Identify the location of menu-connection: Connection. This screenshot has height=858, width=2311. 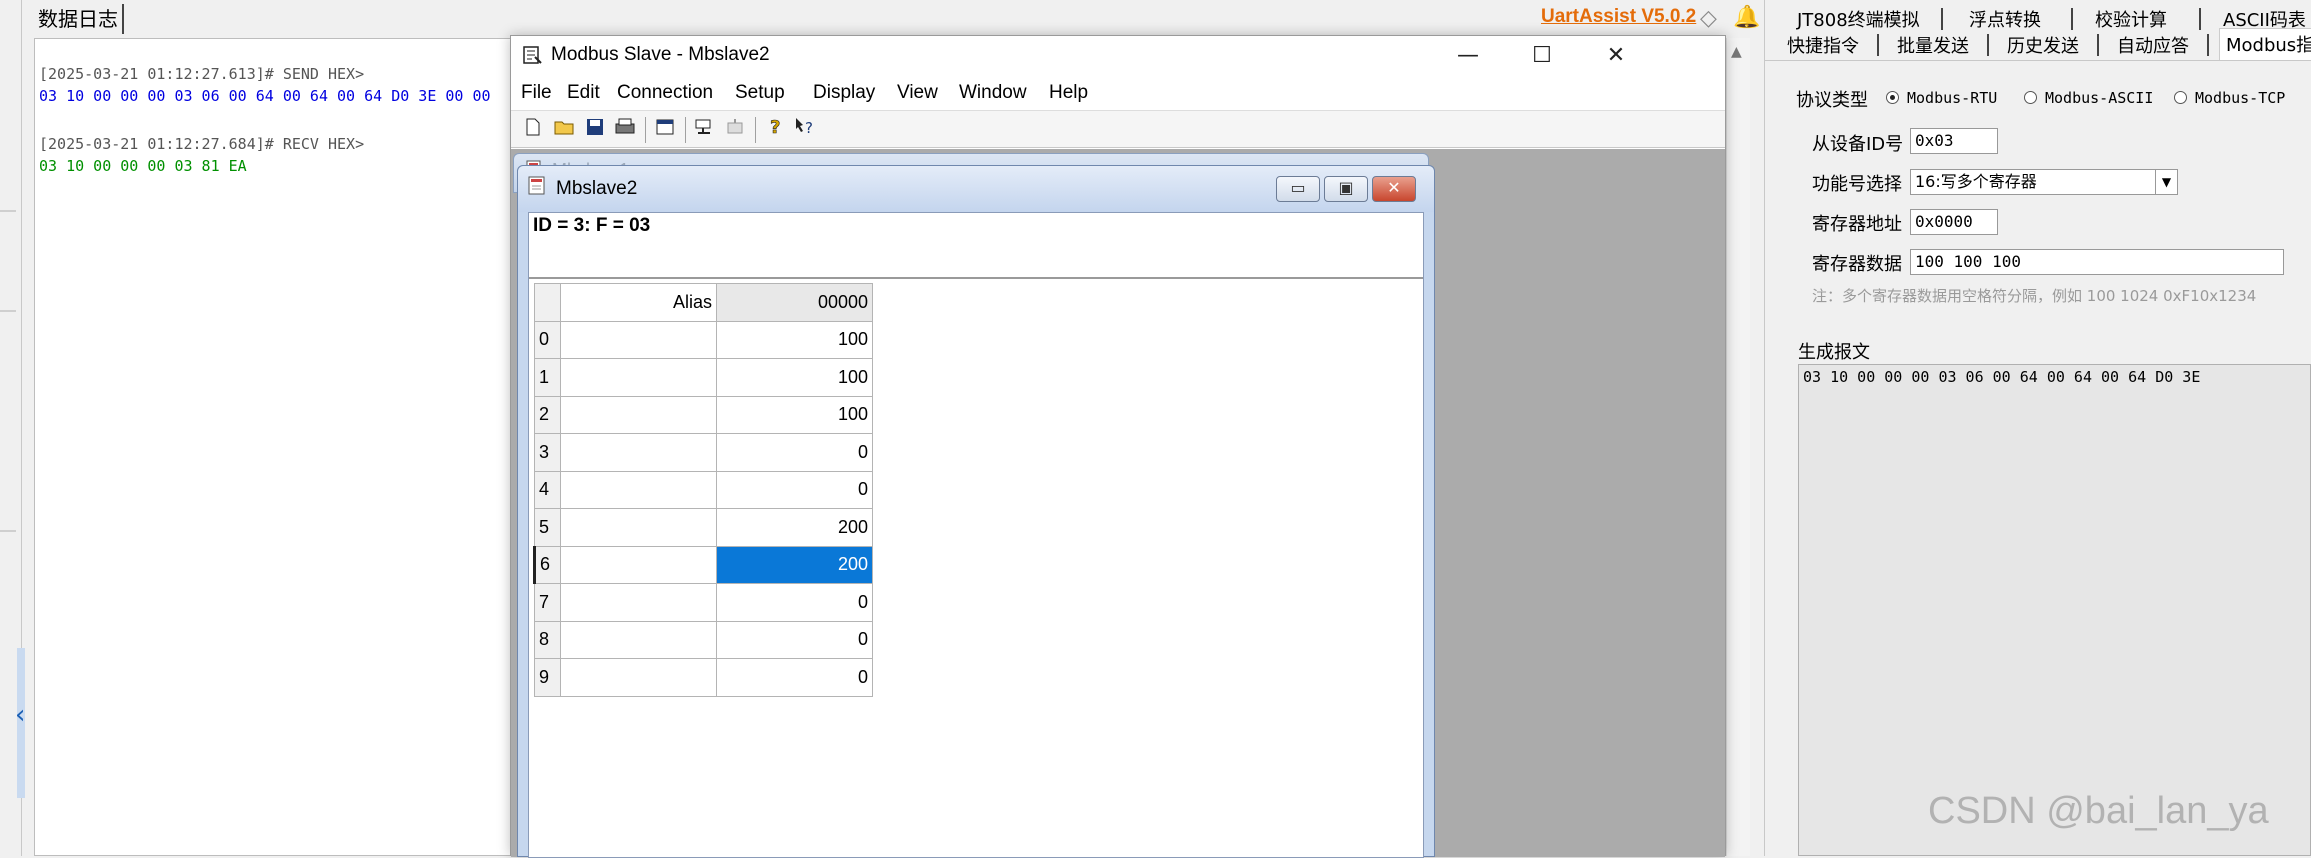
(665, 93).